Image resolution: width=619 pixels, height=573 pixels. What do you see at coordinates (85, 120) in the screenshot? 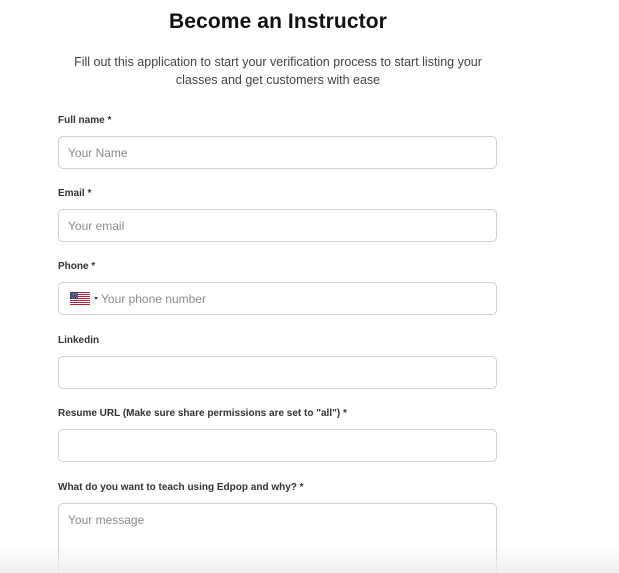
I see `full-name-label: Full name *` at bounding box center [85, 120].